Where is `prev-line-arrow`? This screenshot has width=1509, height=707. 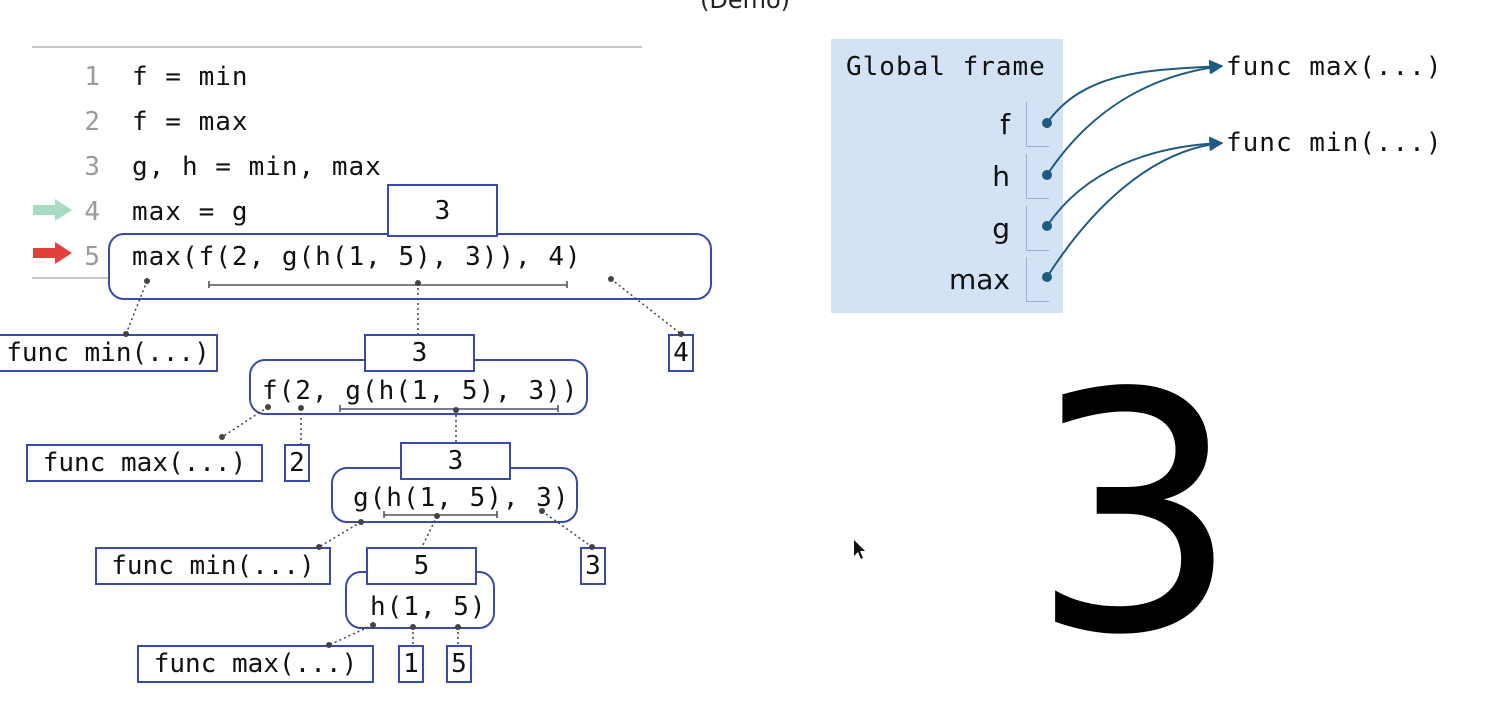 prev-line-arrow is located at coordinates (52, 210).